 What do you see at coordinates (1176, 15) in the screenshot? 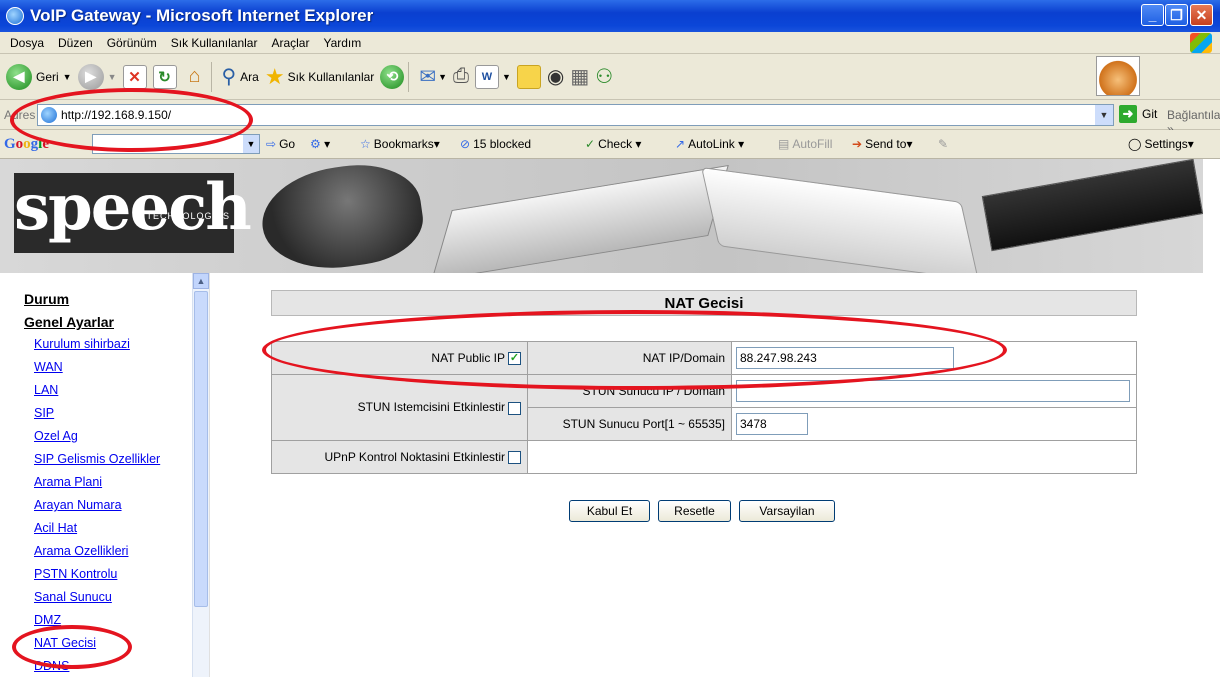
I see `maximize-button: ❐` at bounding box center [1176, 15].